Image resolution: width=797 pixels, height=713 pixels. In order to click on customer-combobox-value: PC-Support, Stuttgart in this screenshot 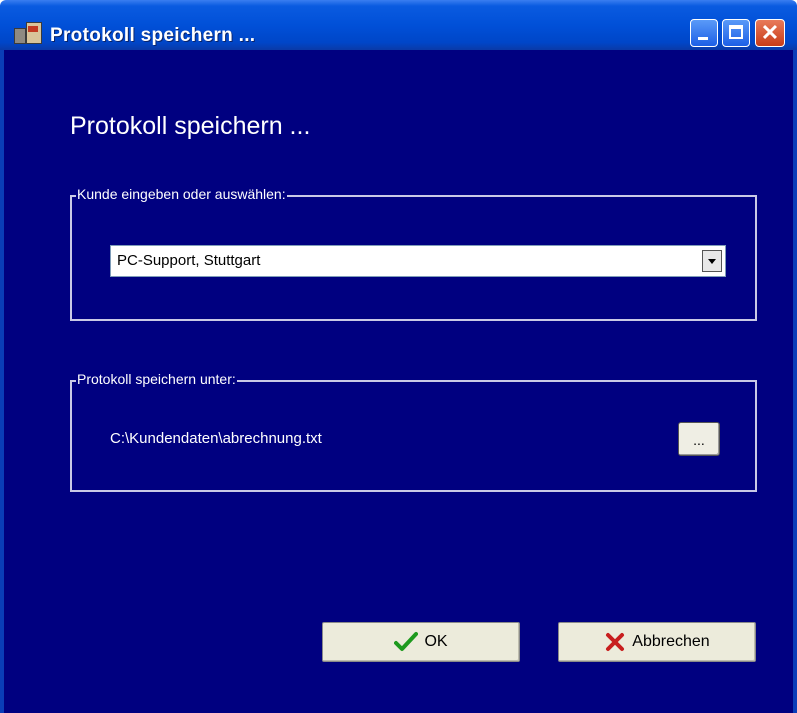, I will do `click(189, 260)`.